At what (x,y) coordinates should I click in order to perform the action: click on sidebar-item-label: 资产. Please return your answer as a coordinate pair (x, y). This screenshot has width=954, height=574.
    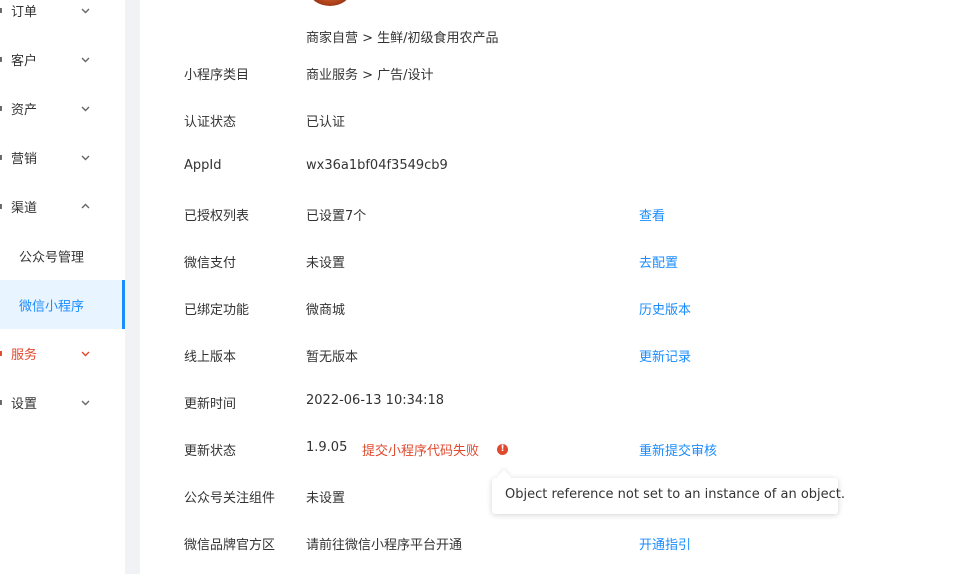
    Looking at the image, I should click on (24, 110).